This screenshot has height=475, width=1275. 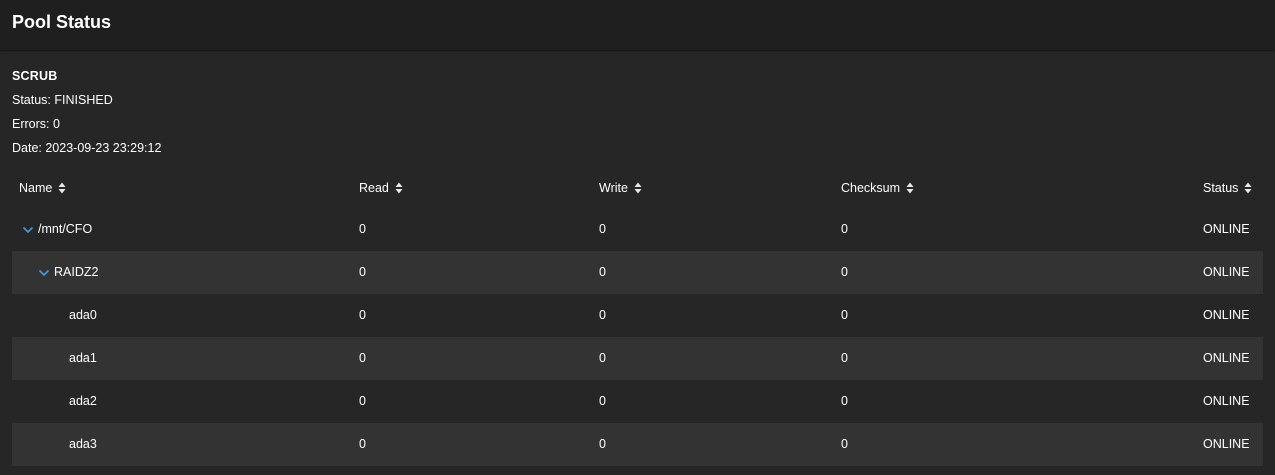 What do you see at coordinates (62, 100) in the screenshot?
I see `scrub-status: Status: FINISHED` at bounding box center [62, 100].